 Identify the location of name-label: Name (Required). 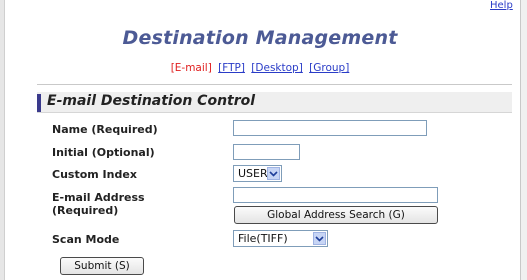
(105, 129).